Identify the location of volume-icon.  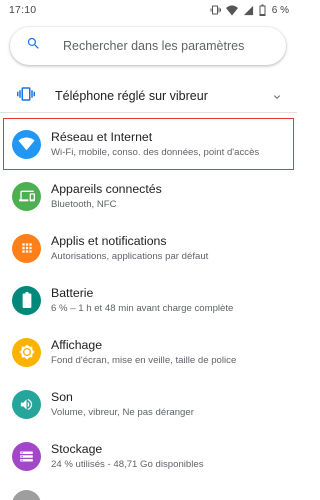
(26, 404).